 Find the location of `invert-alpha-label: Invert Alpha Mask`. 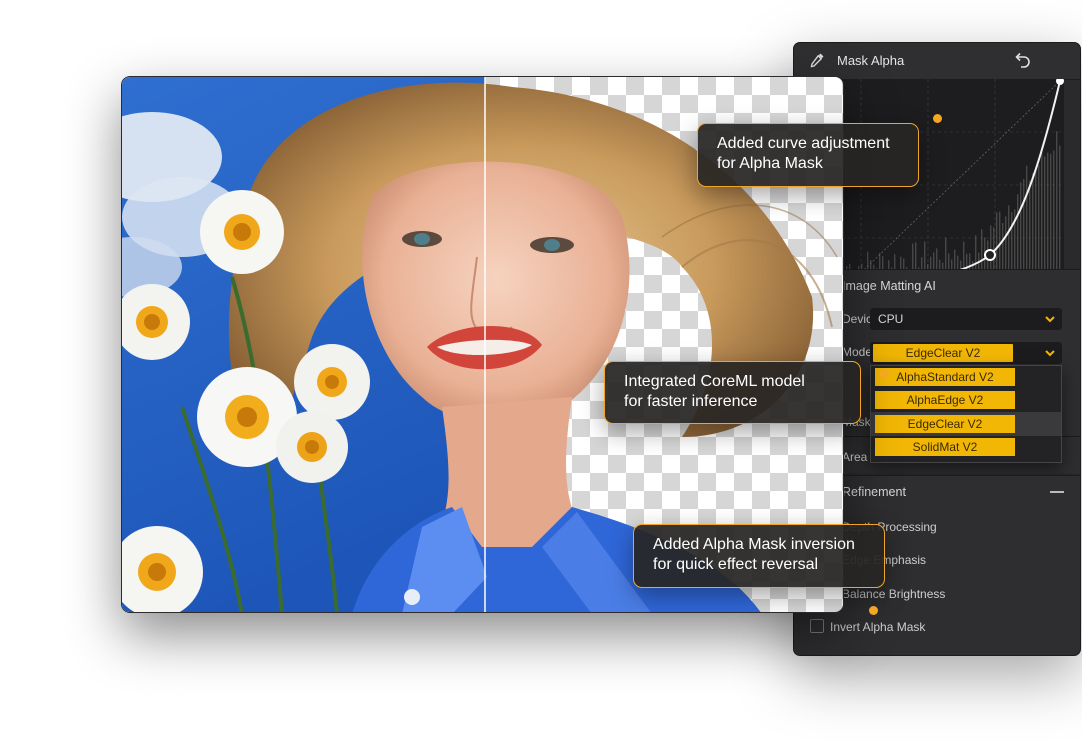

invert-alpha-label: Invert Alpha Mask is located at coordinates (878, 627).